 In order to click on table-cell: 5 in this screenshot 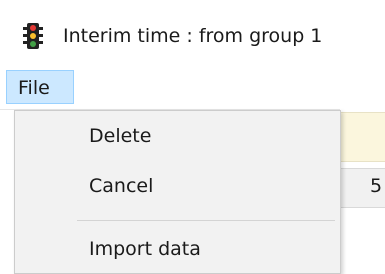, I will do `click(362, 188)`.